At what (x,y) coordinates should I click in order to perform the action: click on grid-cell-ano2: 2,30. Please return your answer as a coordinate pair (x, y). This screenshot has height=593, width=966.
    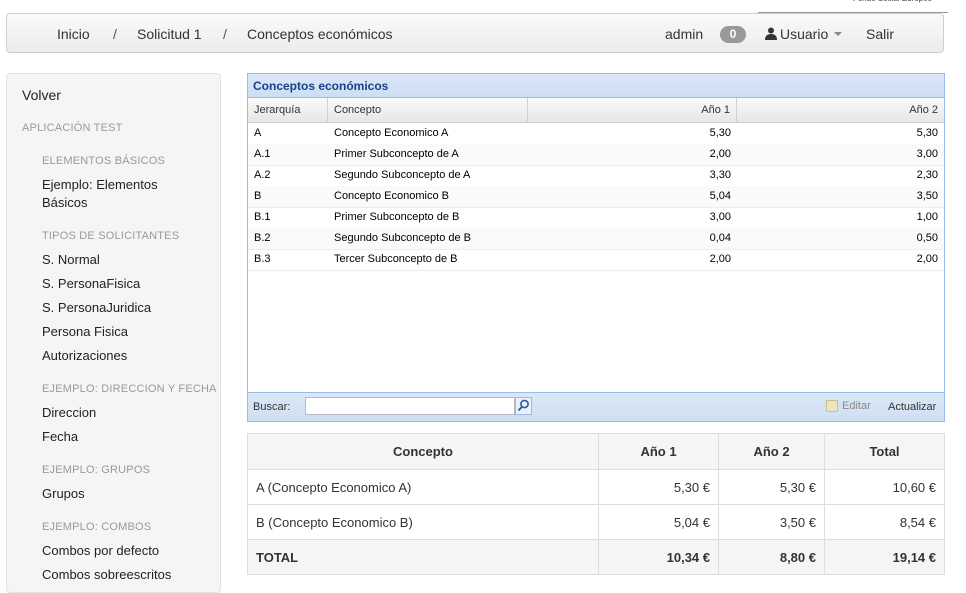
    Looking at the image, I should click on (927, 175).